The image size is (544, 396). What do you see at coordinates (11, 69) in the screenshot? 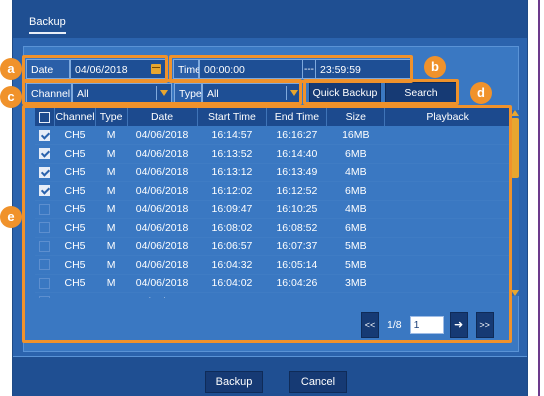
I see `callout-badge-a: a` at bounding box center [11, 69].